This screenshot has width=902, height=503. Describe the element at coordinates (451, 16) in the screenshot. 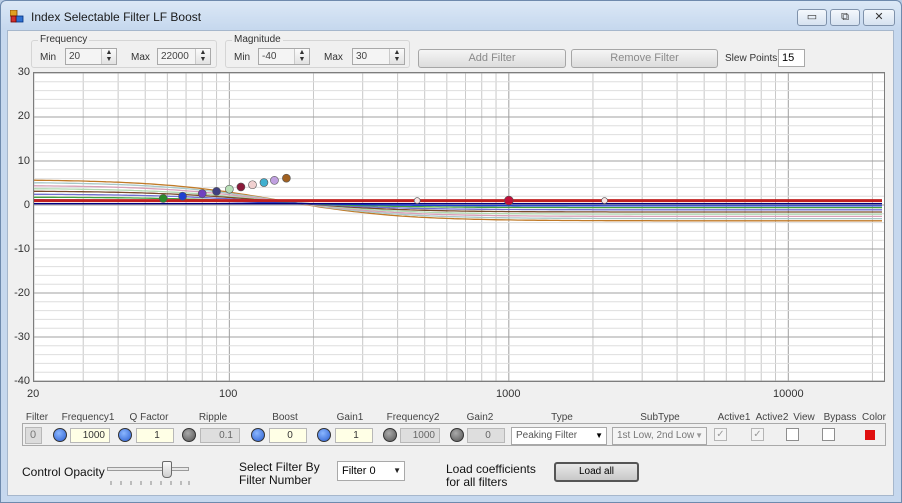

I see `title-bar: Index Selectable Filter LF Boost ▭ ⧉ ✕` at that location.